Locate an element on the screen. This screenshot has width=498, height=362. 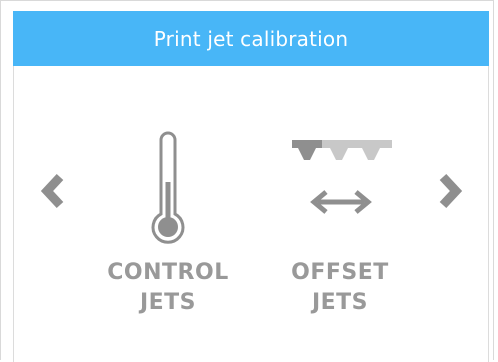
offset-jets-label-line2: JETS is located at coordinates (340, 302).